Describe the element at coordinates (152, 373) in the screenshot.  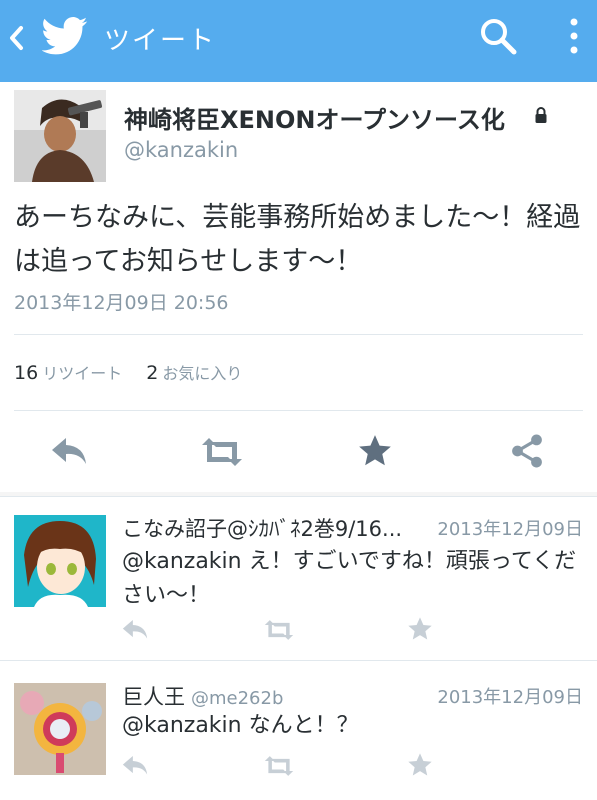
I see `favorite-count: 2` at that location.